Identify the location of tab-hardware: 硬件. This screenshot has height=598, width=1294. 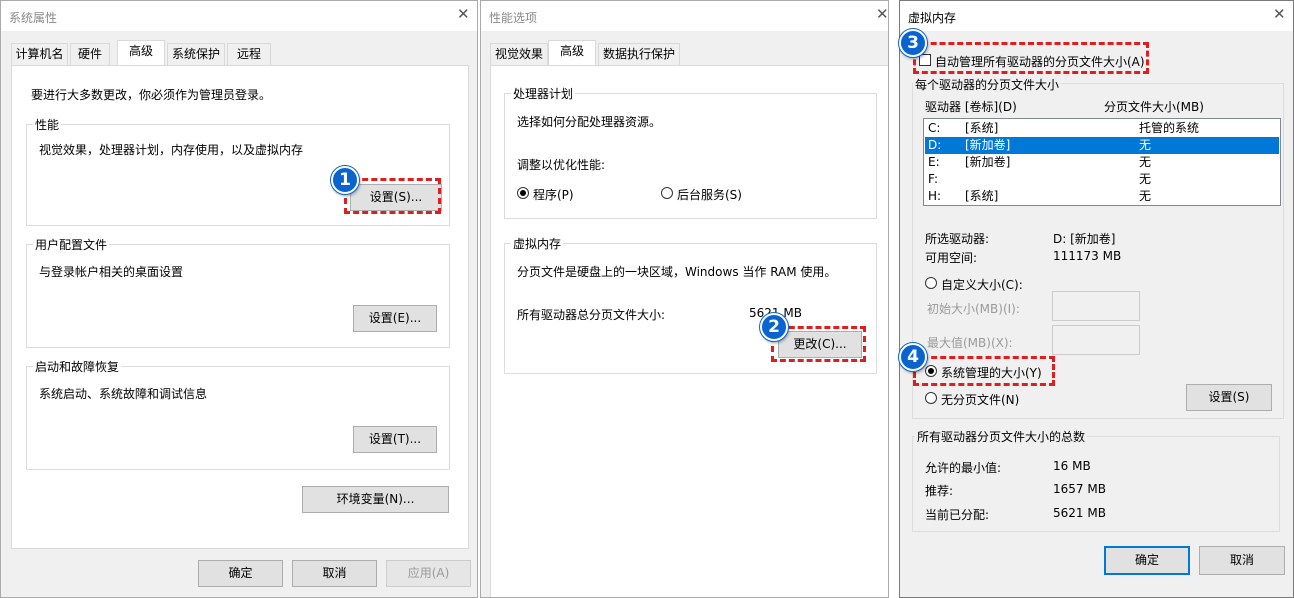
(90, 54).